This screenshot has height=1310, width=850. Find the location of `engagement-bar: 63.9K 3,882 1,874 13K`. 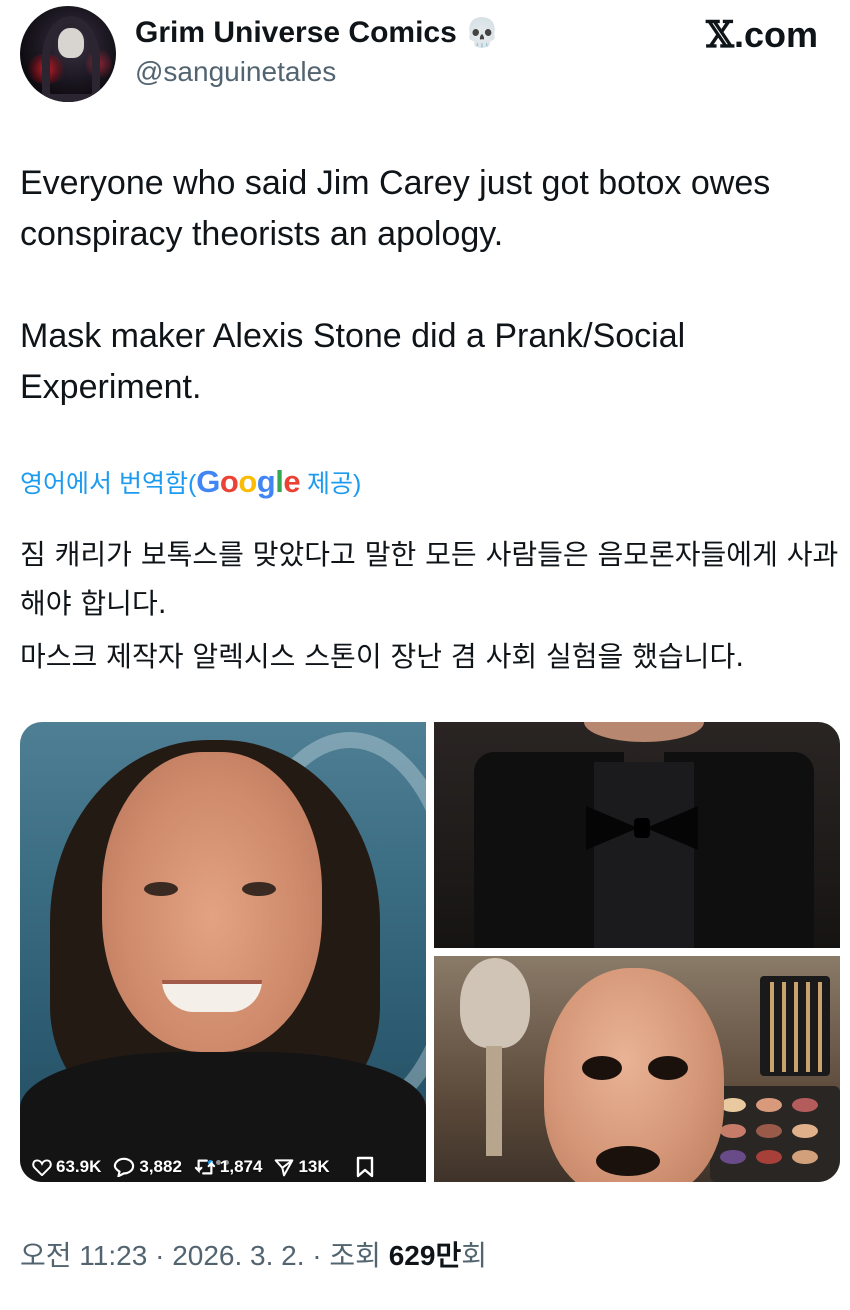

engagement-bar: 63.9K 3,882 1,874 13K is located at coordinates (211, 1165).